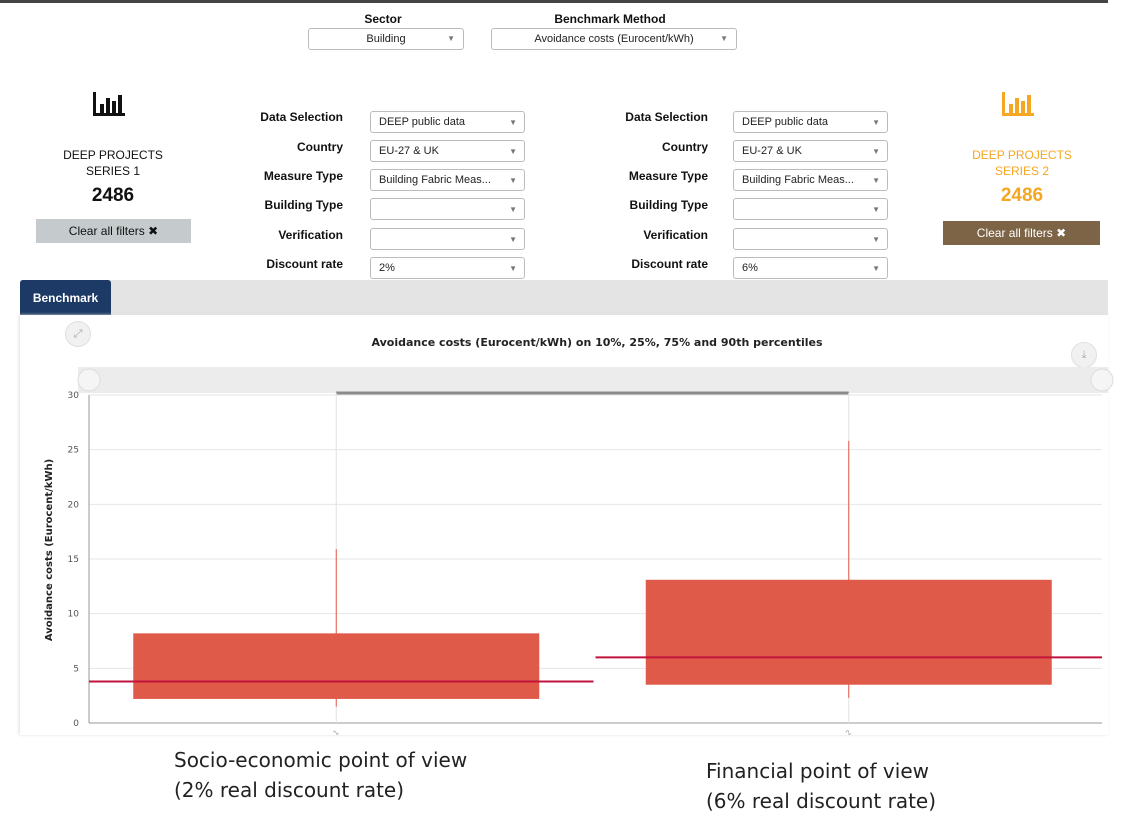 This screenshot has width=1122, height=818. Describe the element at coordinates (387, 268) in the screenshot. I see `discount-rate-value-1: 2%` at that location.